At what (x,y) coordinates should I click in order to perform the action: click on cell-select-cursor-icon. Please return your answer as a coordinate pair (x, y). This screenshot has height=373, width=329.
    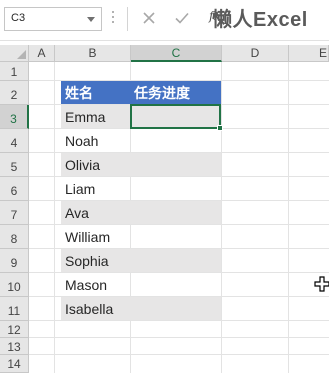
    Looking at the image, I should click on (321, 284).